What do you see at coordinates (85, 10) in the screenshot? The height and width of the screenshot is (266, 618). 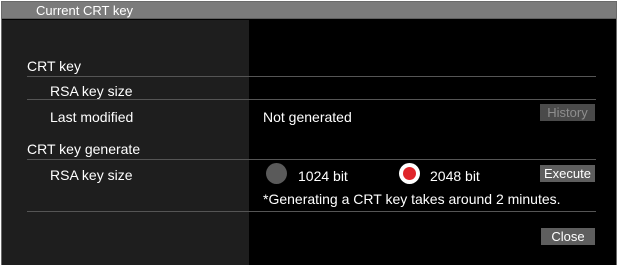 I see `dialog-title: Current CRT key` at bounding box center [85, 10].